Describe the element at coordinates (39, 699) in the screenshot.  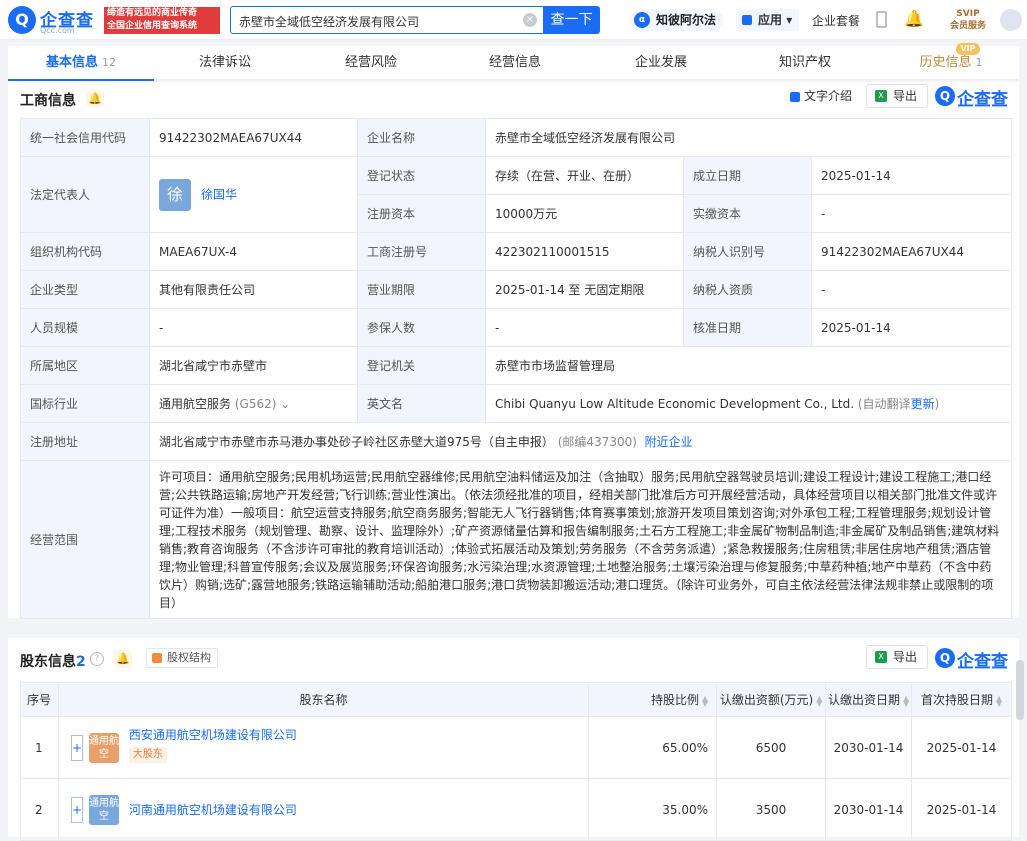
I see `col-header-no: 序号` at that location.